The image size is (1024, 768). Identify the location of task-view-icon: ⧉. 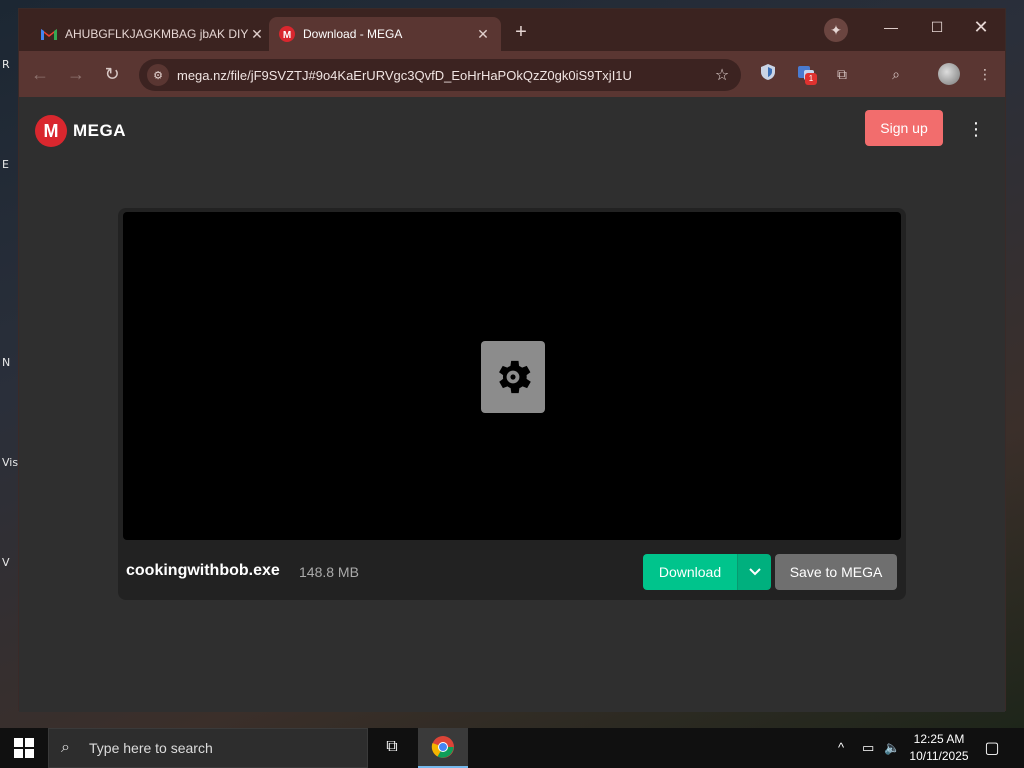
(392, 748).